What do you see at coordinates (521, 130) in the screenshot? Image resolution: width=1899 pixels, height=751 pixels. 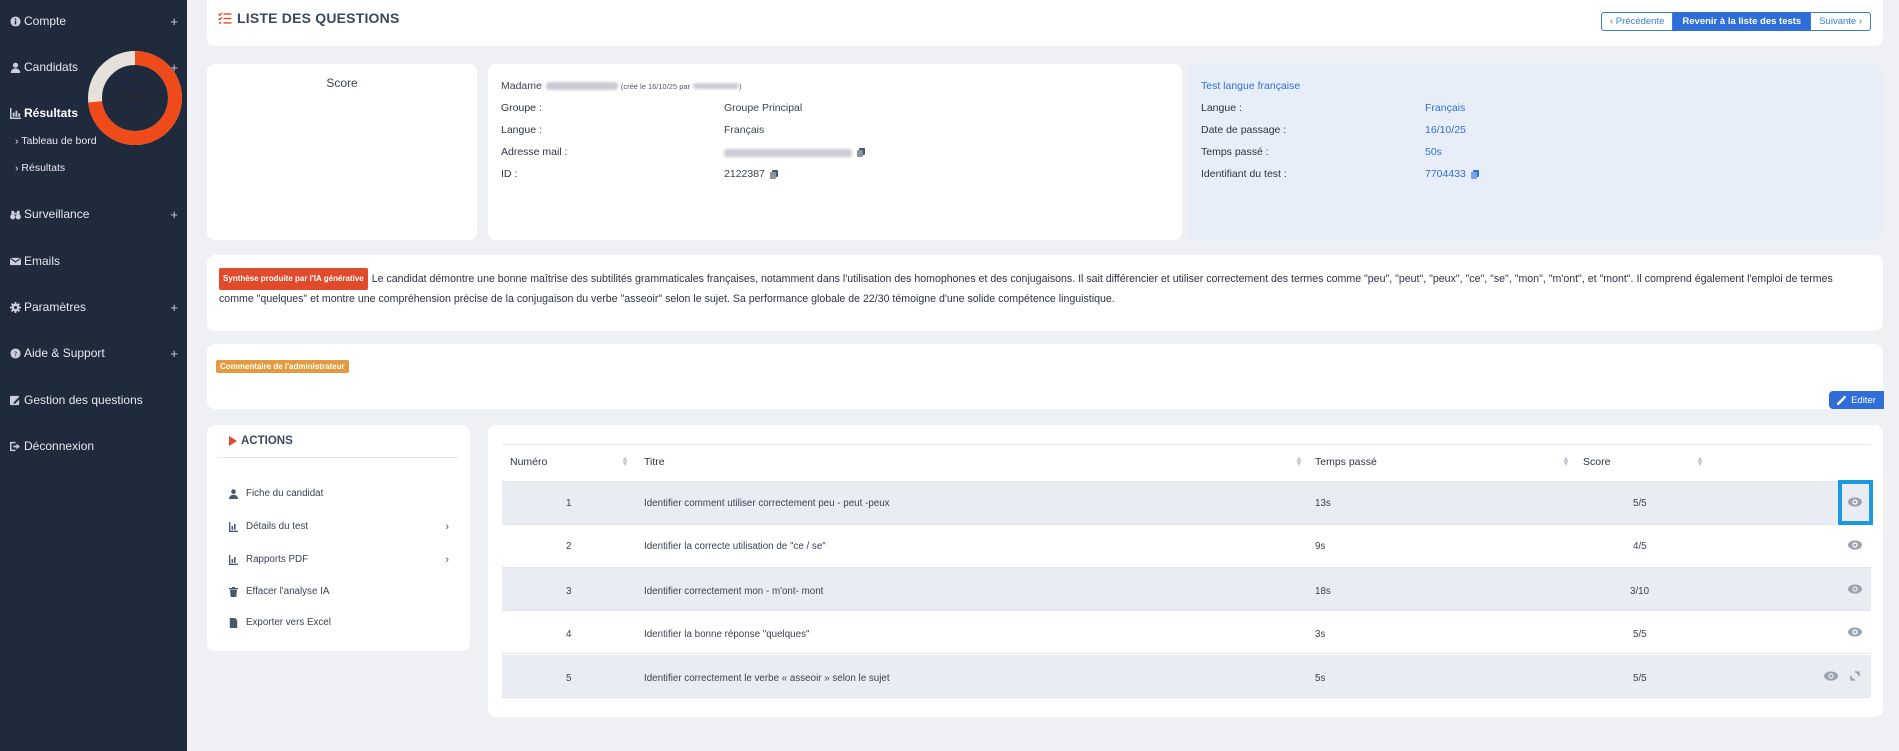 I see `candidate-language-label: Langue :` at bounding box center [521, 130].